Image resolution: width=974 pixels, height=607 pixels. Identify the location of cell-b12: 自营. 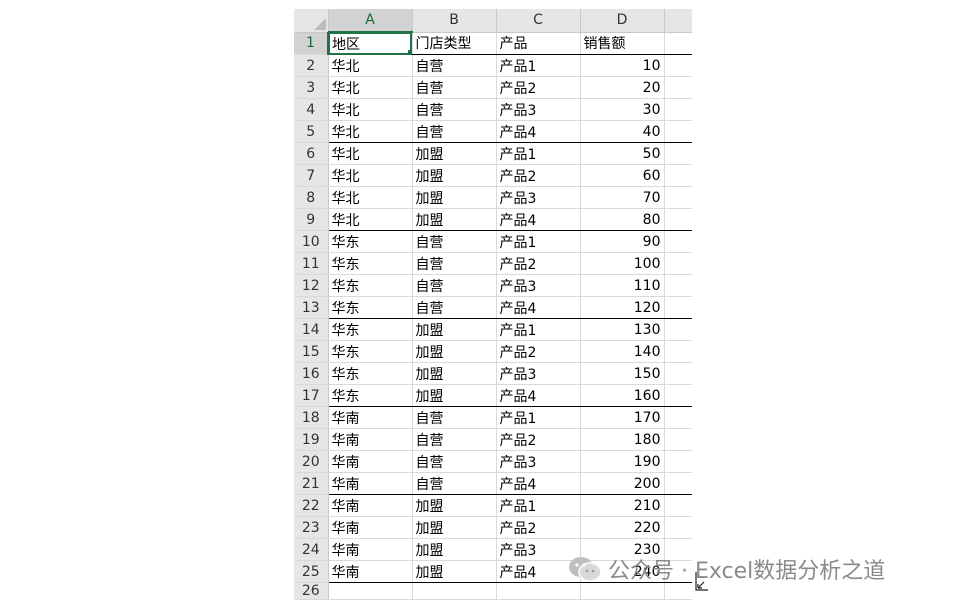
(454, 285).